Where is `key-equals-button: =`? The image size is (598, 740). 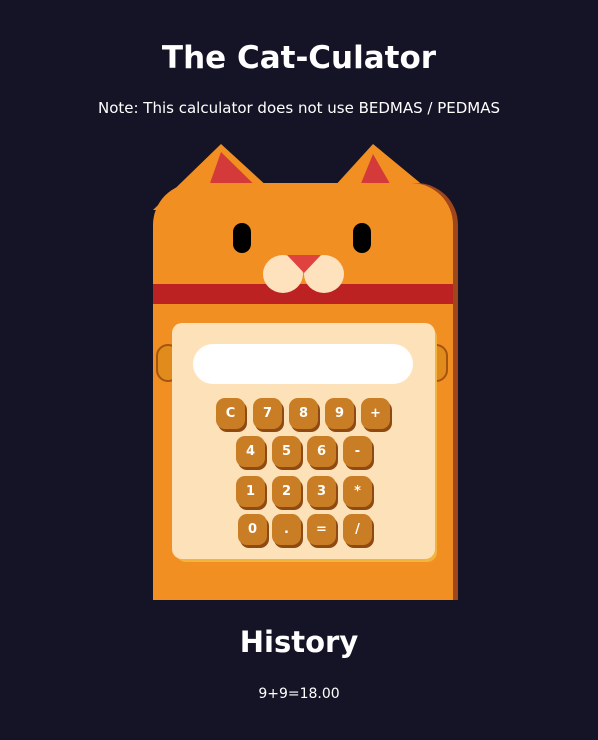
key-equals-button: = is located at coordinates (321, 529).